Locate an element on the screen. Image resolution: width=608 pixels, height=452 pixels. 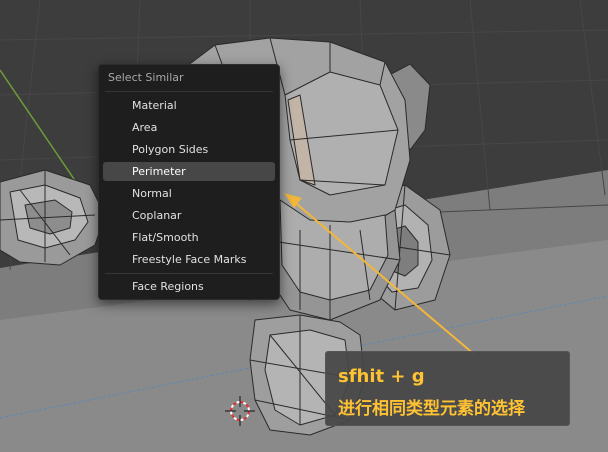
menu-item-coplanar: Coplanar is located at coordinates (189, 215).